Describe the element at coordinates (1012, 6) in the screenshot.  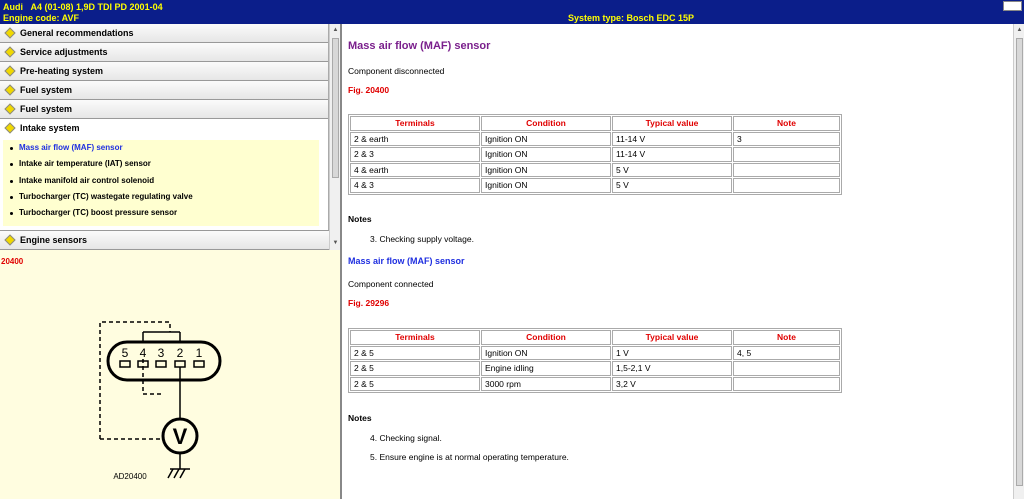
I see `window-control-button` at that location.